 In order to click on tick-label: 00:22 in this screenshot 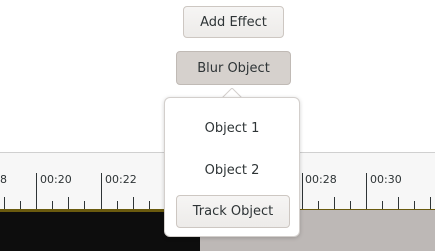, I will do `click(121, 179)`.